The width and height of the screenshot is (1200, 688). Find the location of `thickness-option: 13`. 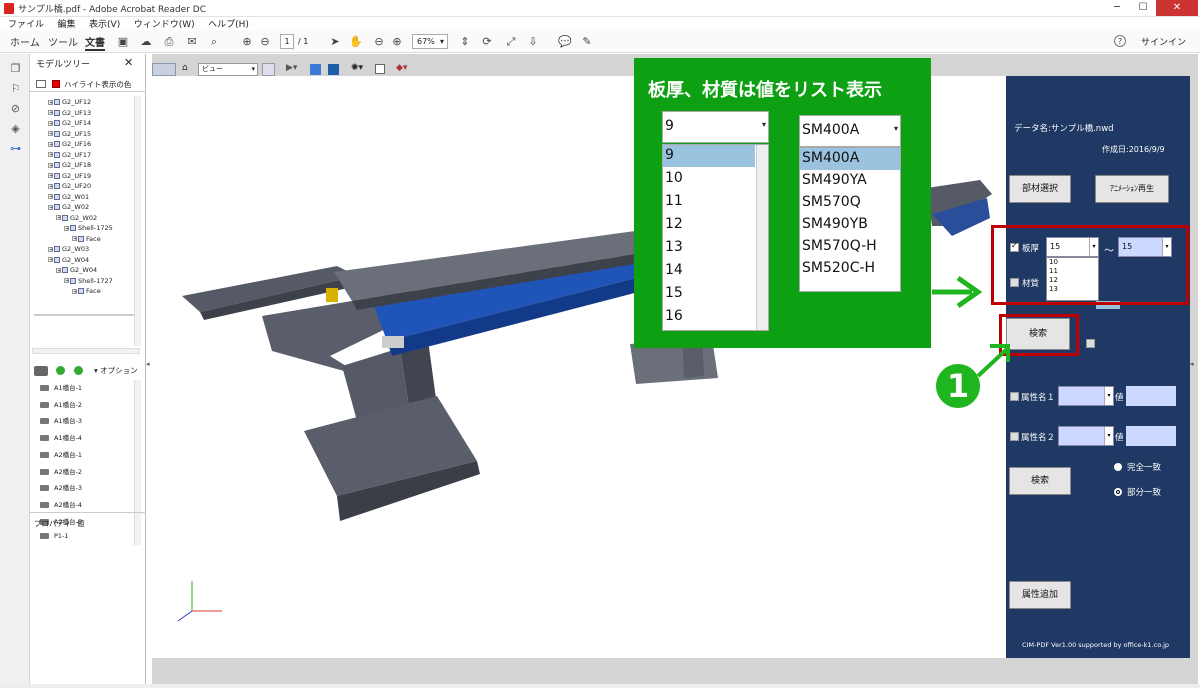

thickness-option: 13 is located at coordinates (674, 247).